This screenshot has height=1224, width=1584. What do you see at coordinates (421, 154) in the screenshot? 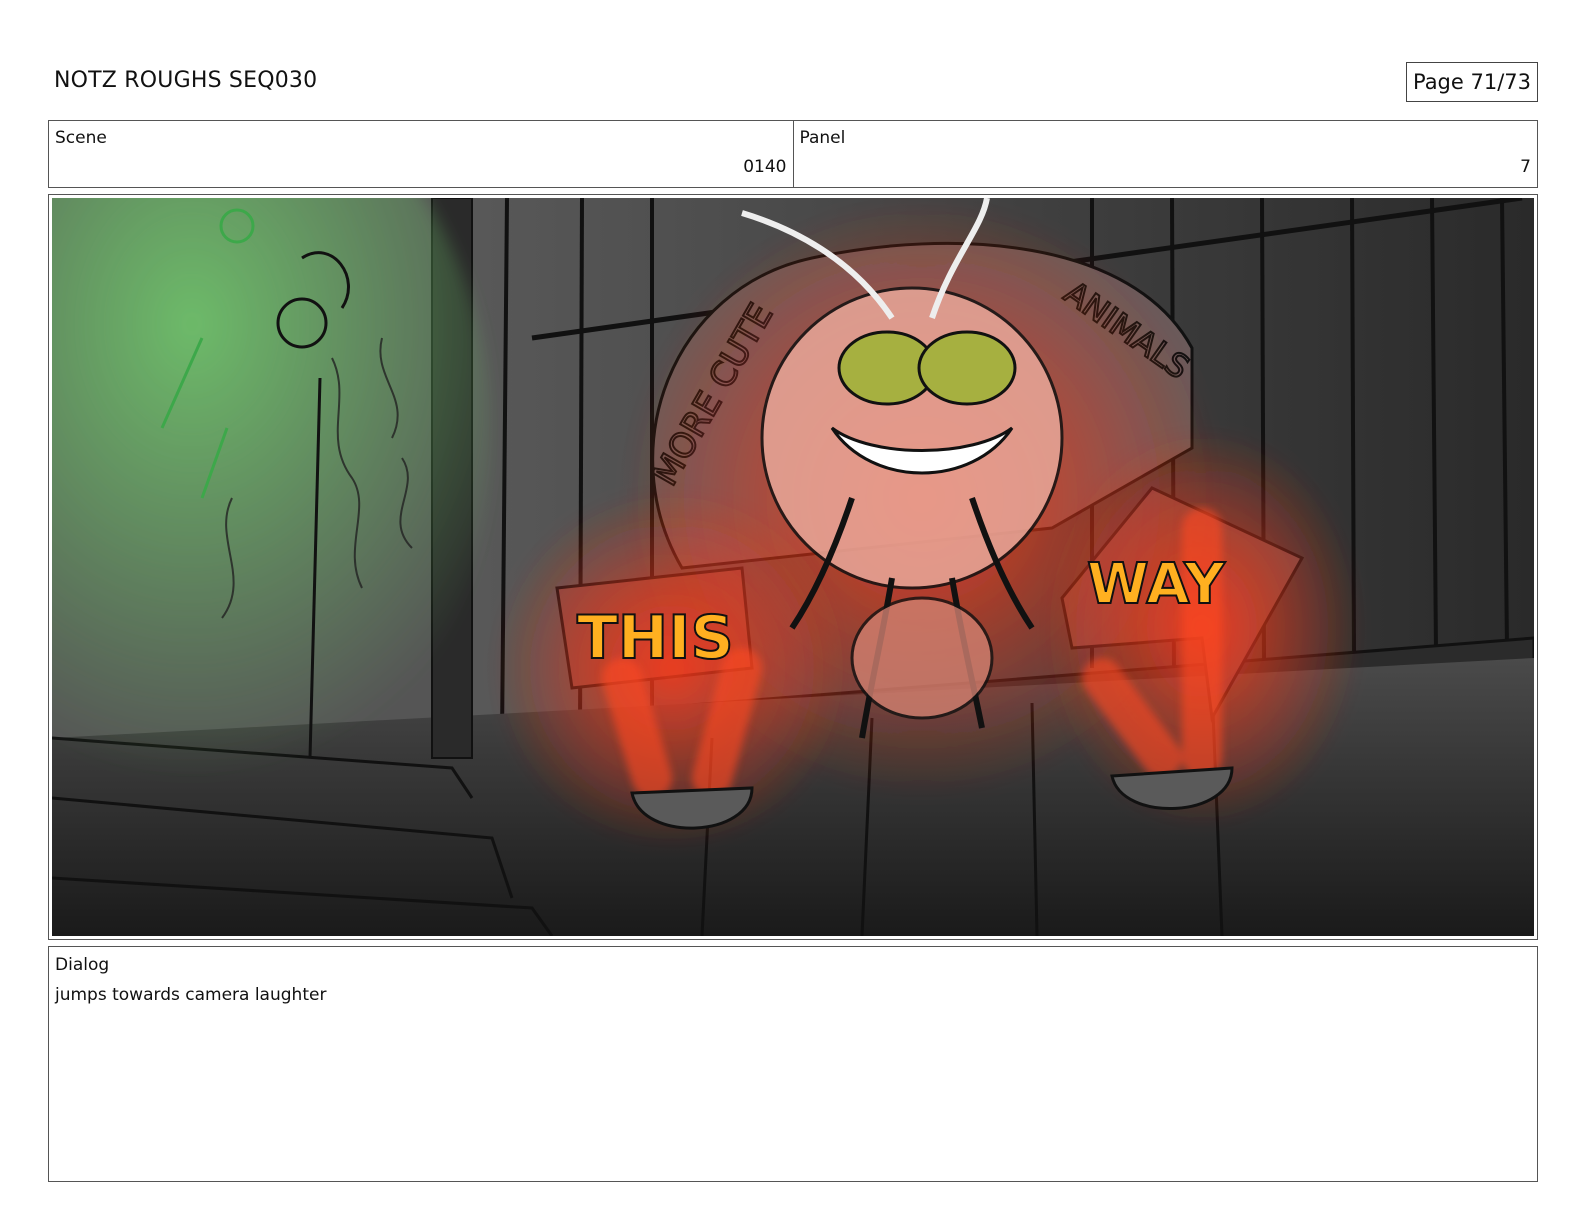
I see `scene-cell: Scene 0140` at bounding box center [421, 154].